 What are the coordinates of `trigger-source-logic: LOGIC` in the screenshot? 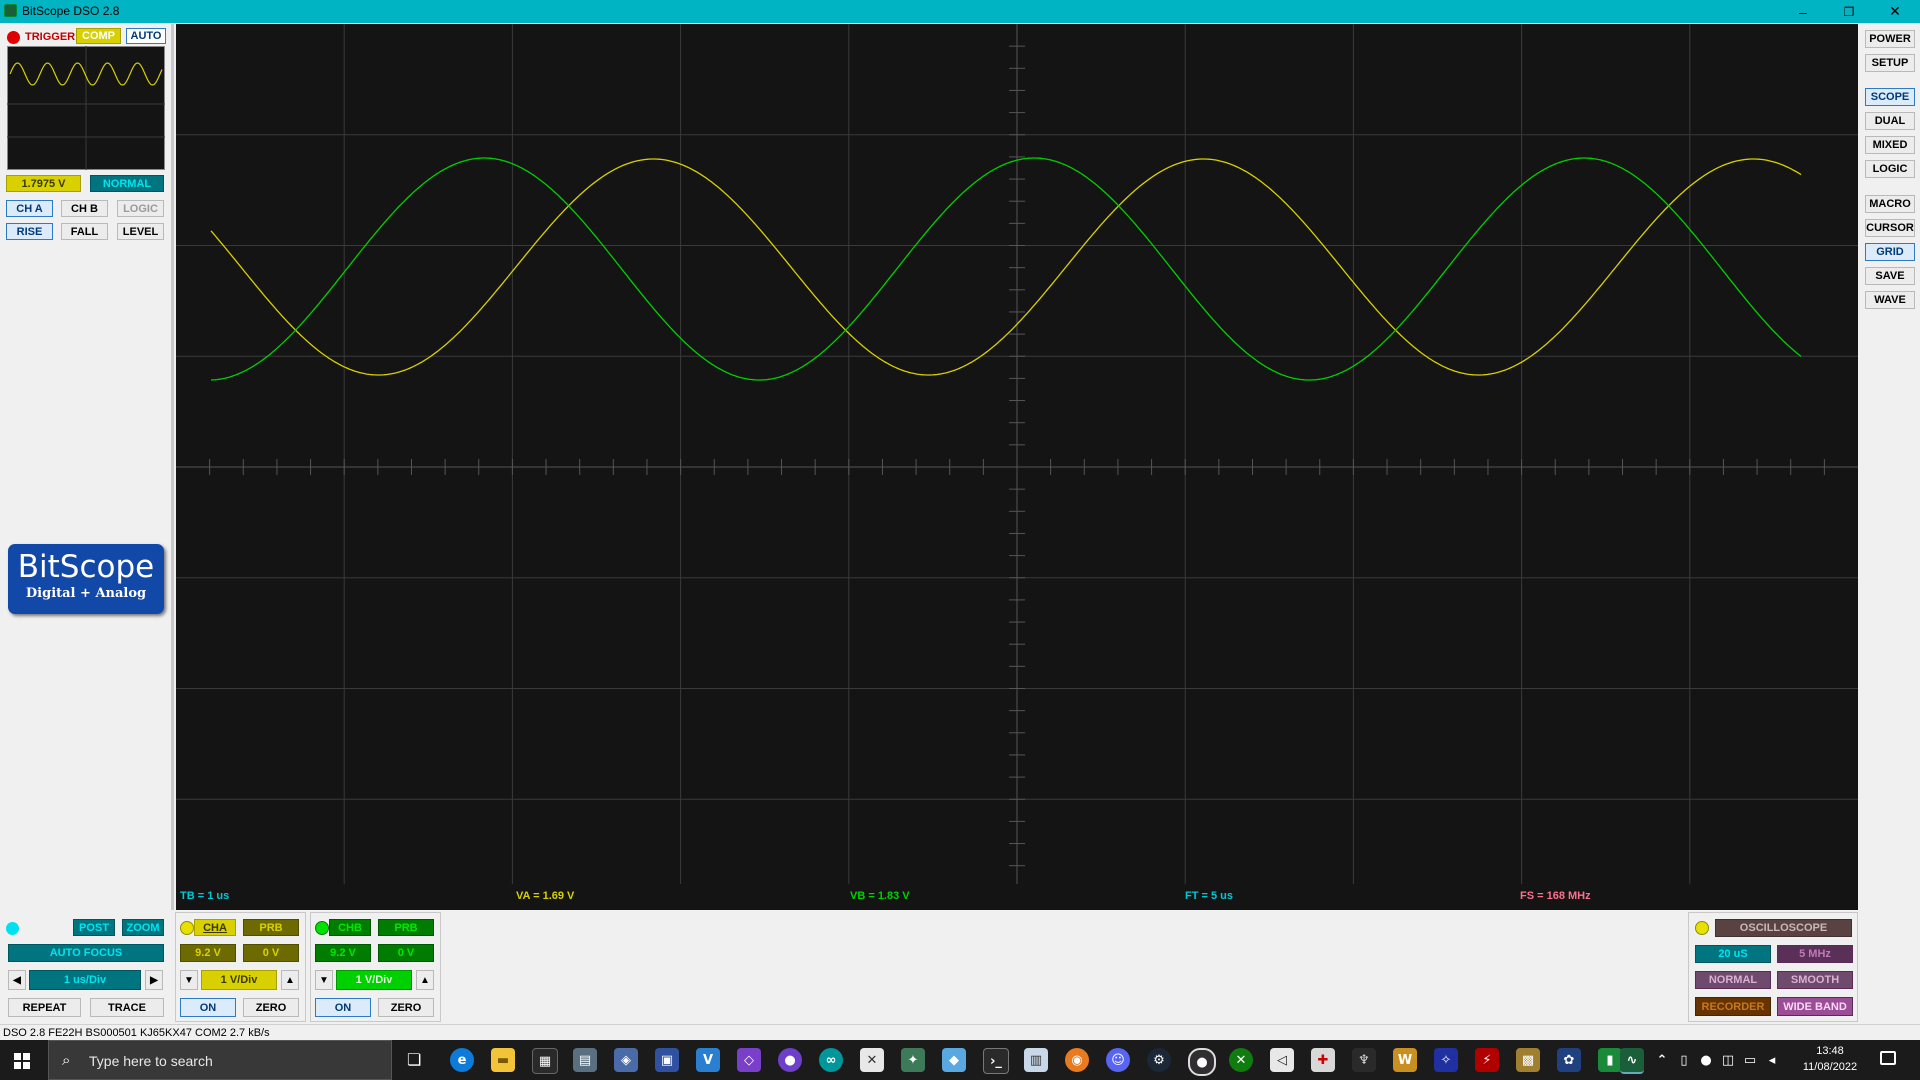 It's located at (140, 208).